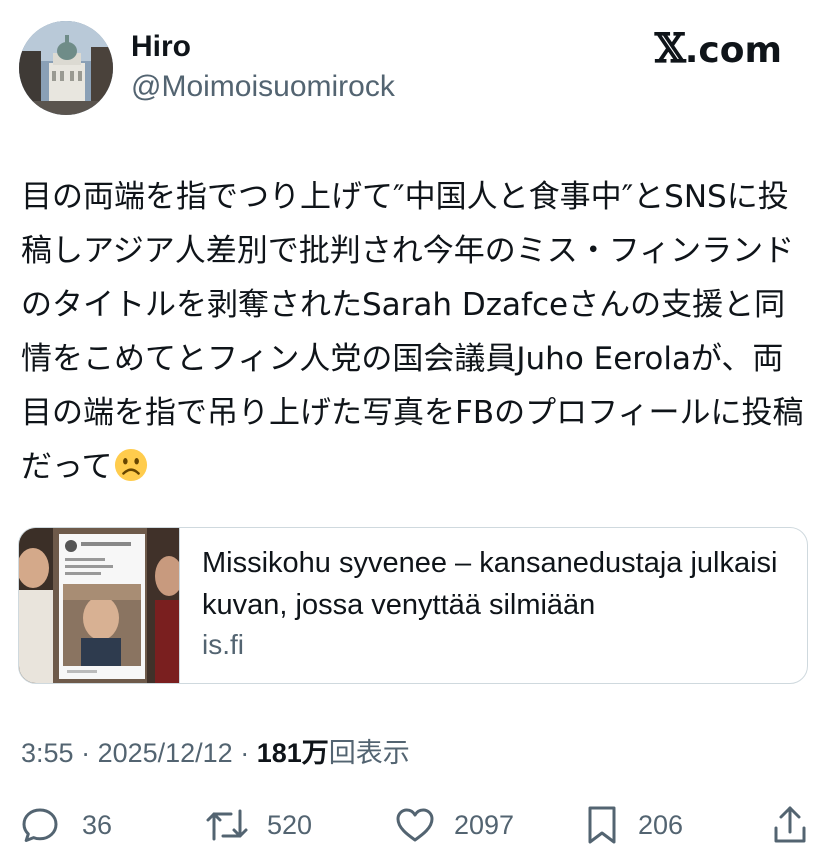 The height and width of the screenshot is (866, 828). Describe the element at coordinates (263, 87) in the screenshot. I see `author-handle: @Moimoisuomirock` at that location.